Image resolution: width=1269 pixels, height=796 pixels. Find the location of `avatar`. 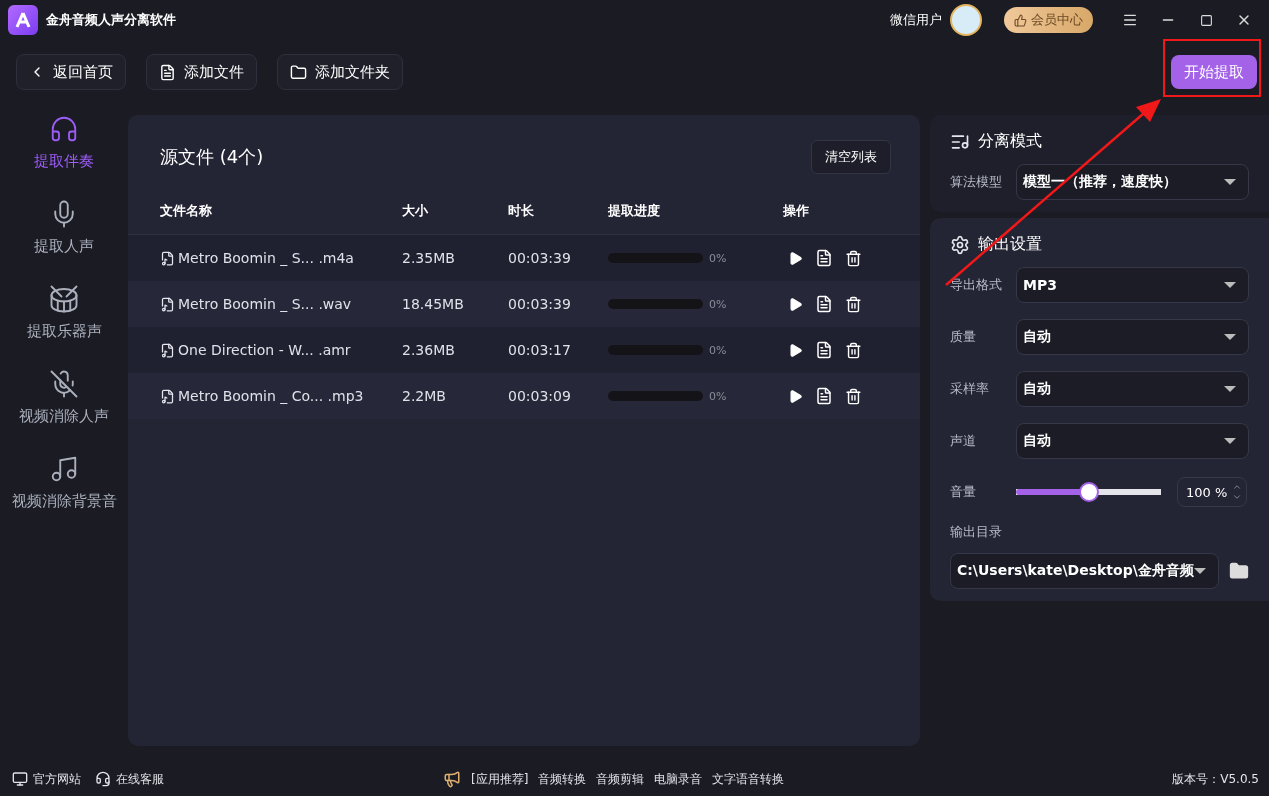

avatar is located at coordinates (966, 20).